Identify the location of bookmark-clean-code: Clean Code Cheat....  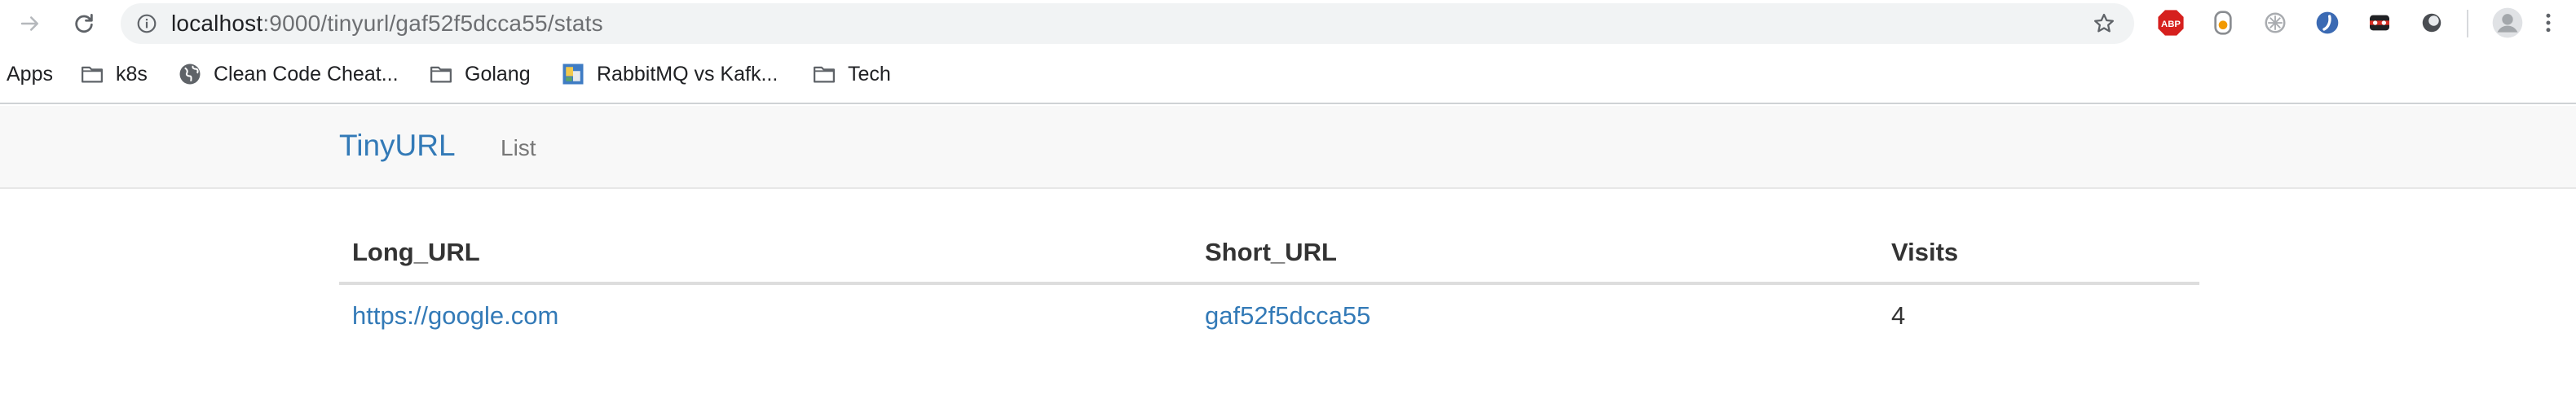
(288, 74).